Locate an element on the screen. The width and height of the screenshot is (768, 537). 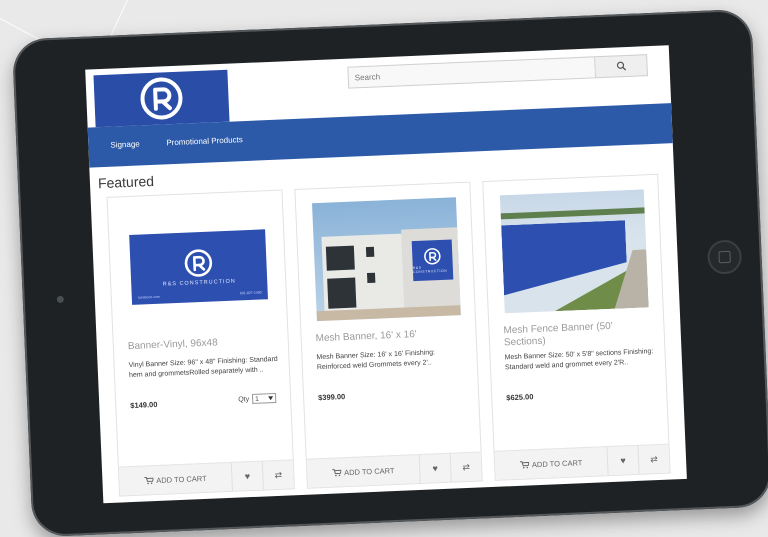
camera is located at coordinates (60, 299).